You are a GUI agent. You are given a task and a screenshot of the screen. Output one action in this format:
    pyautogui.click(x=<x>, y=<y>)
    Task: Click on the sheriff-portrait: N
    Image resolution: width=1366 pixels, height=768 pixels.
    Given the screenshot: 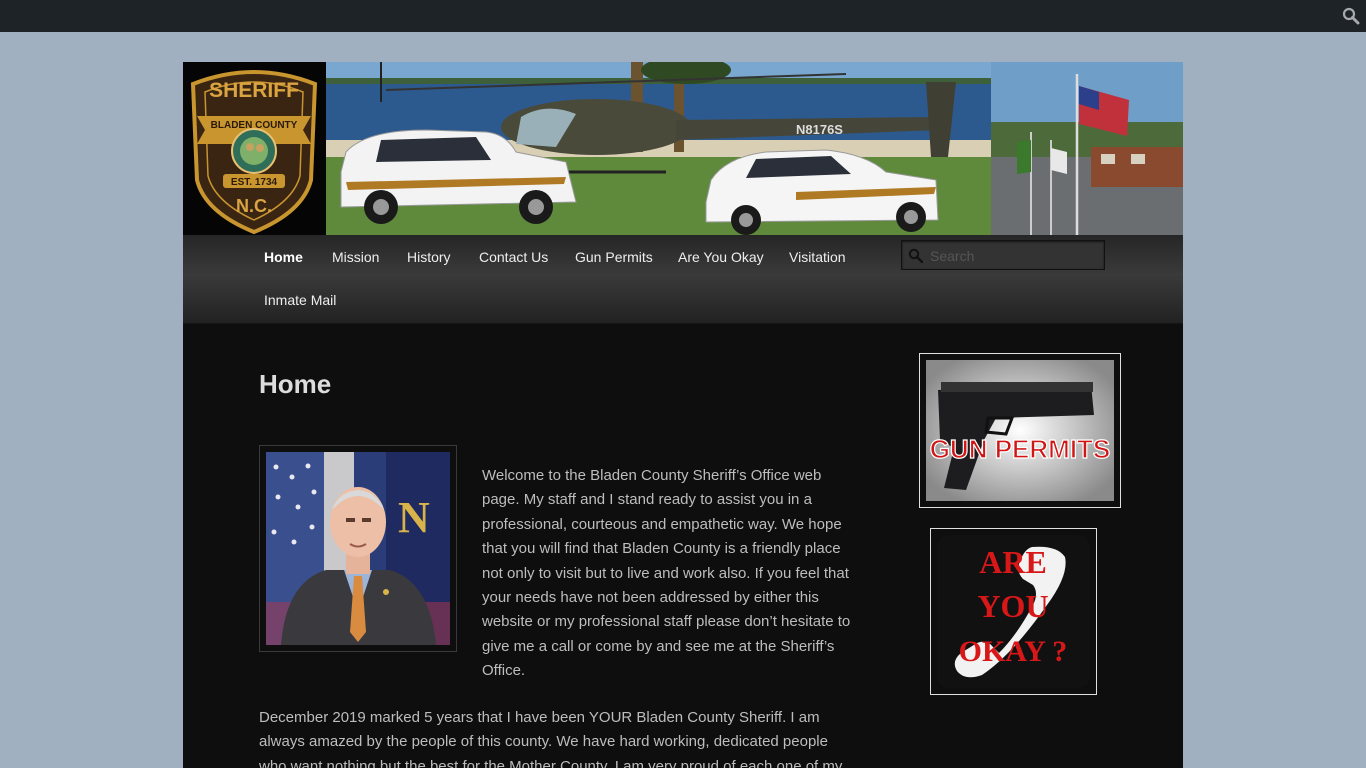 What is the action you would take?
    pyautogui.click(x=358, y=548)
    